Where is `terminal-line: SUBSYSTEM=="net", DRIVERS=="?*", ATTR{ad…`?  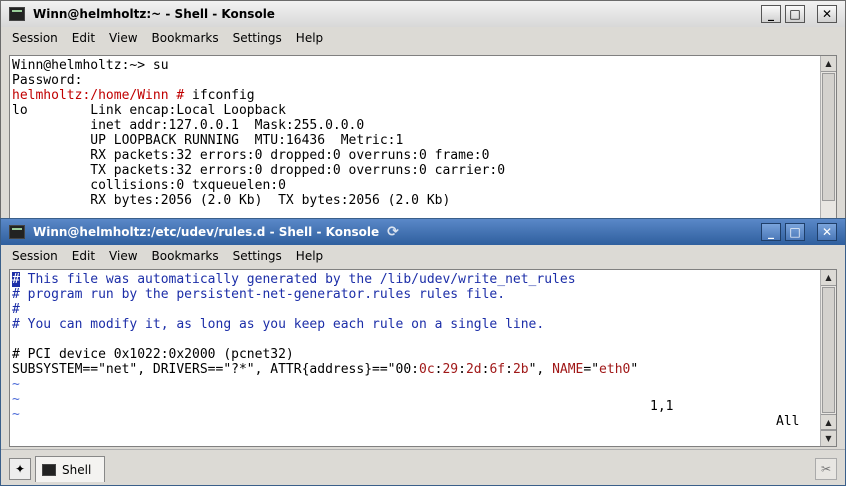
terminal-line: SUBSYSTEM=="net", DRIVERS=="?*", ATTR{ad… is located at coordinates (415, 369).